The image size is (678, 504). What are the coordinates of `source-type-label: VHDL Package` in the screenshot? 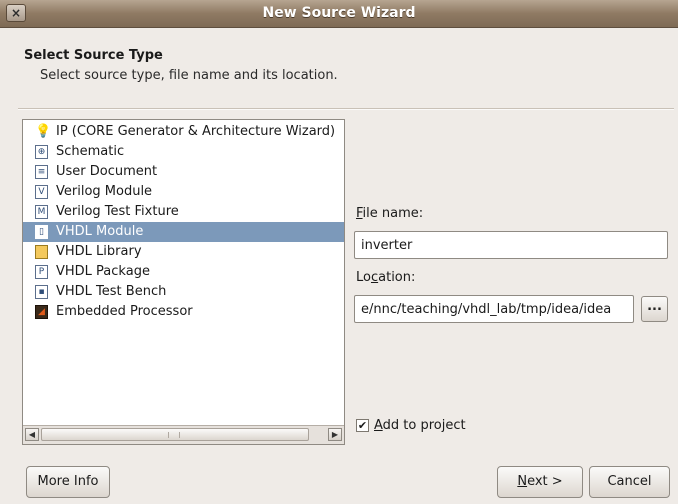 It's located at (103, 271).